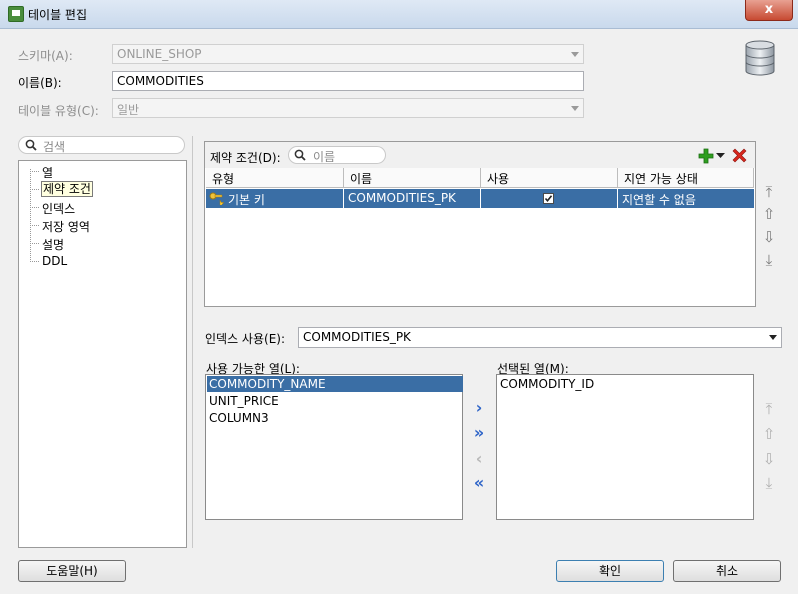  What do you see at coordinates (479, 433) in the screenshot?
I see `move-all-right-icon: »` at bounding box center [479, 433].